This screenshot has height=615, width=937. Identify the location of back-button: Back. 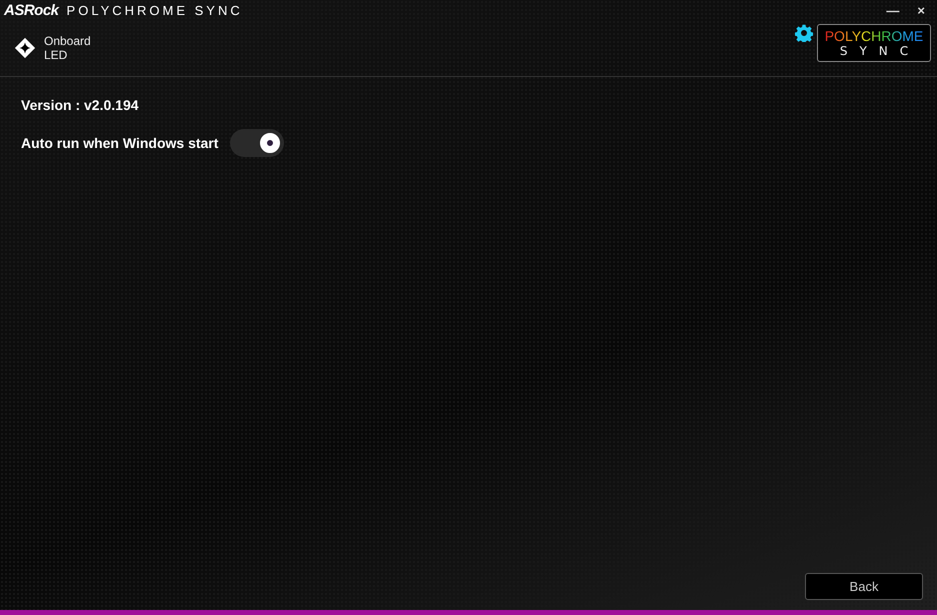
(864, 586).